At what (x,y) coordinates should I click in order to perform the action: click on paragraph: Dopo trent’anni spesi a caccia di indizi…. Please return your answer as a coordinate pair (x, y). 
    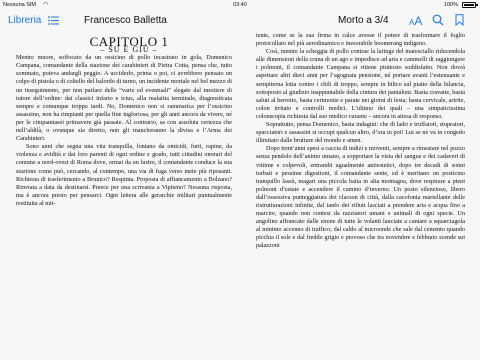
    Looking at the image, I should click on (360, 197).